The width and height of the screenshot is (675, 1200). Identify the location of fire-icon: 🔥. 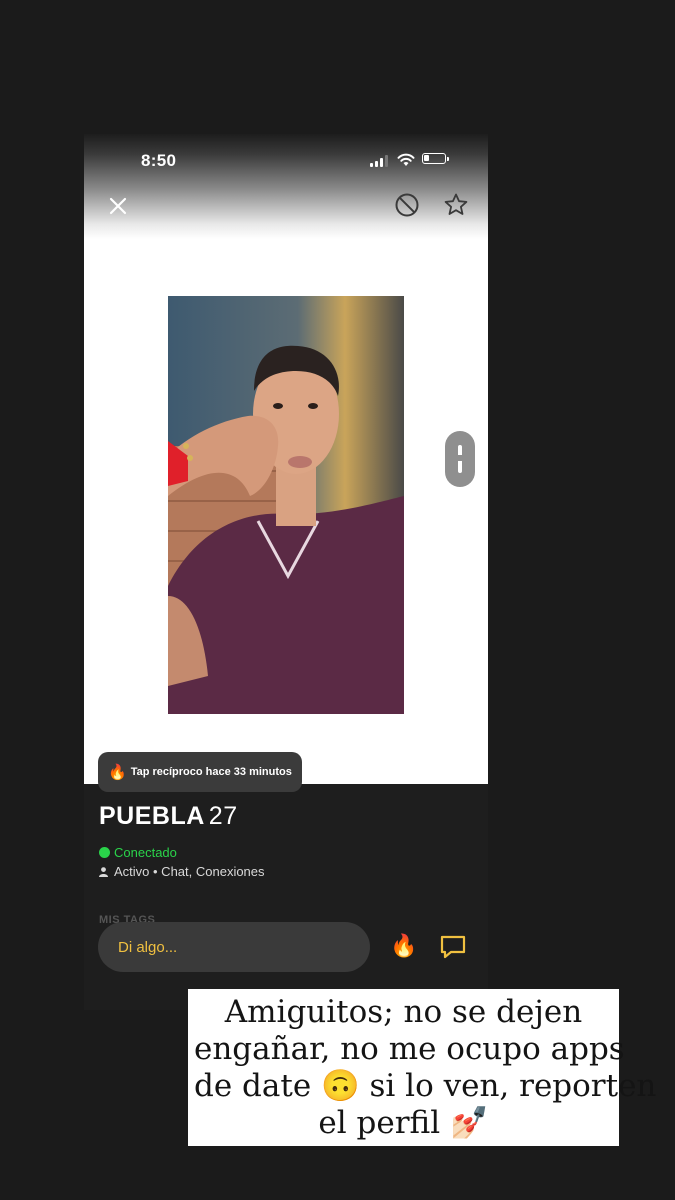
(117, 772).